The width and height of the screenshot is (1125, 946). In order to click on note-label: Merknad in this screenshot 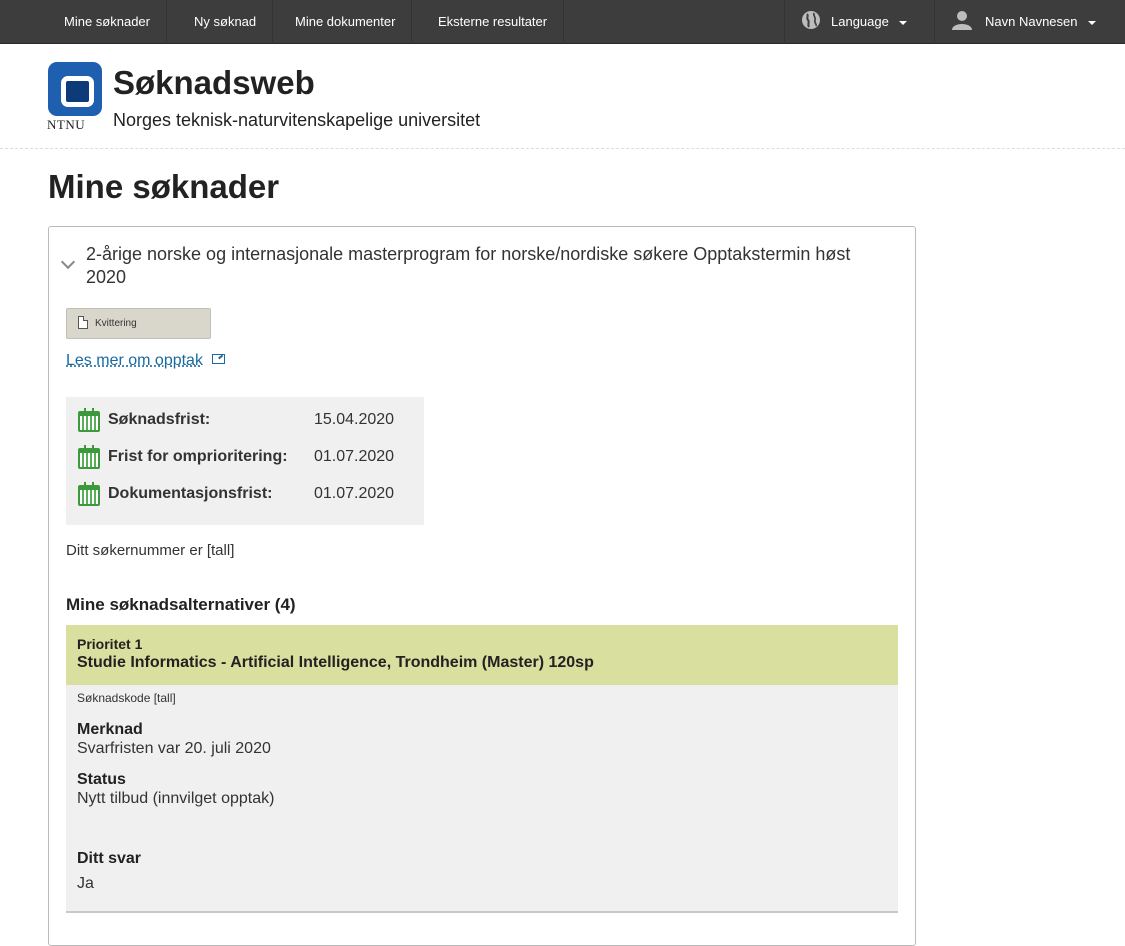, I will do `click(110, 729)`.